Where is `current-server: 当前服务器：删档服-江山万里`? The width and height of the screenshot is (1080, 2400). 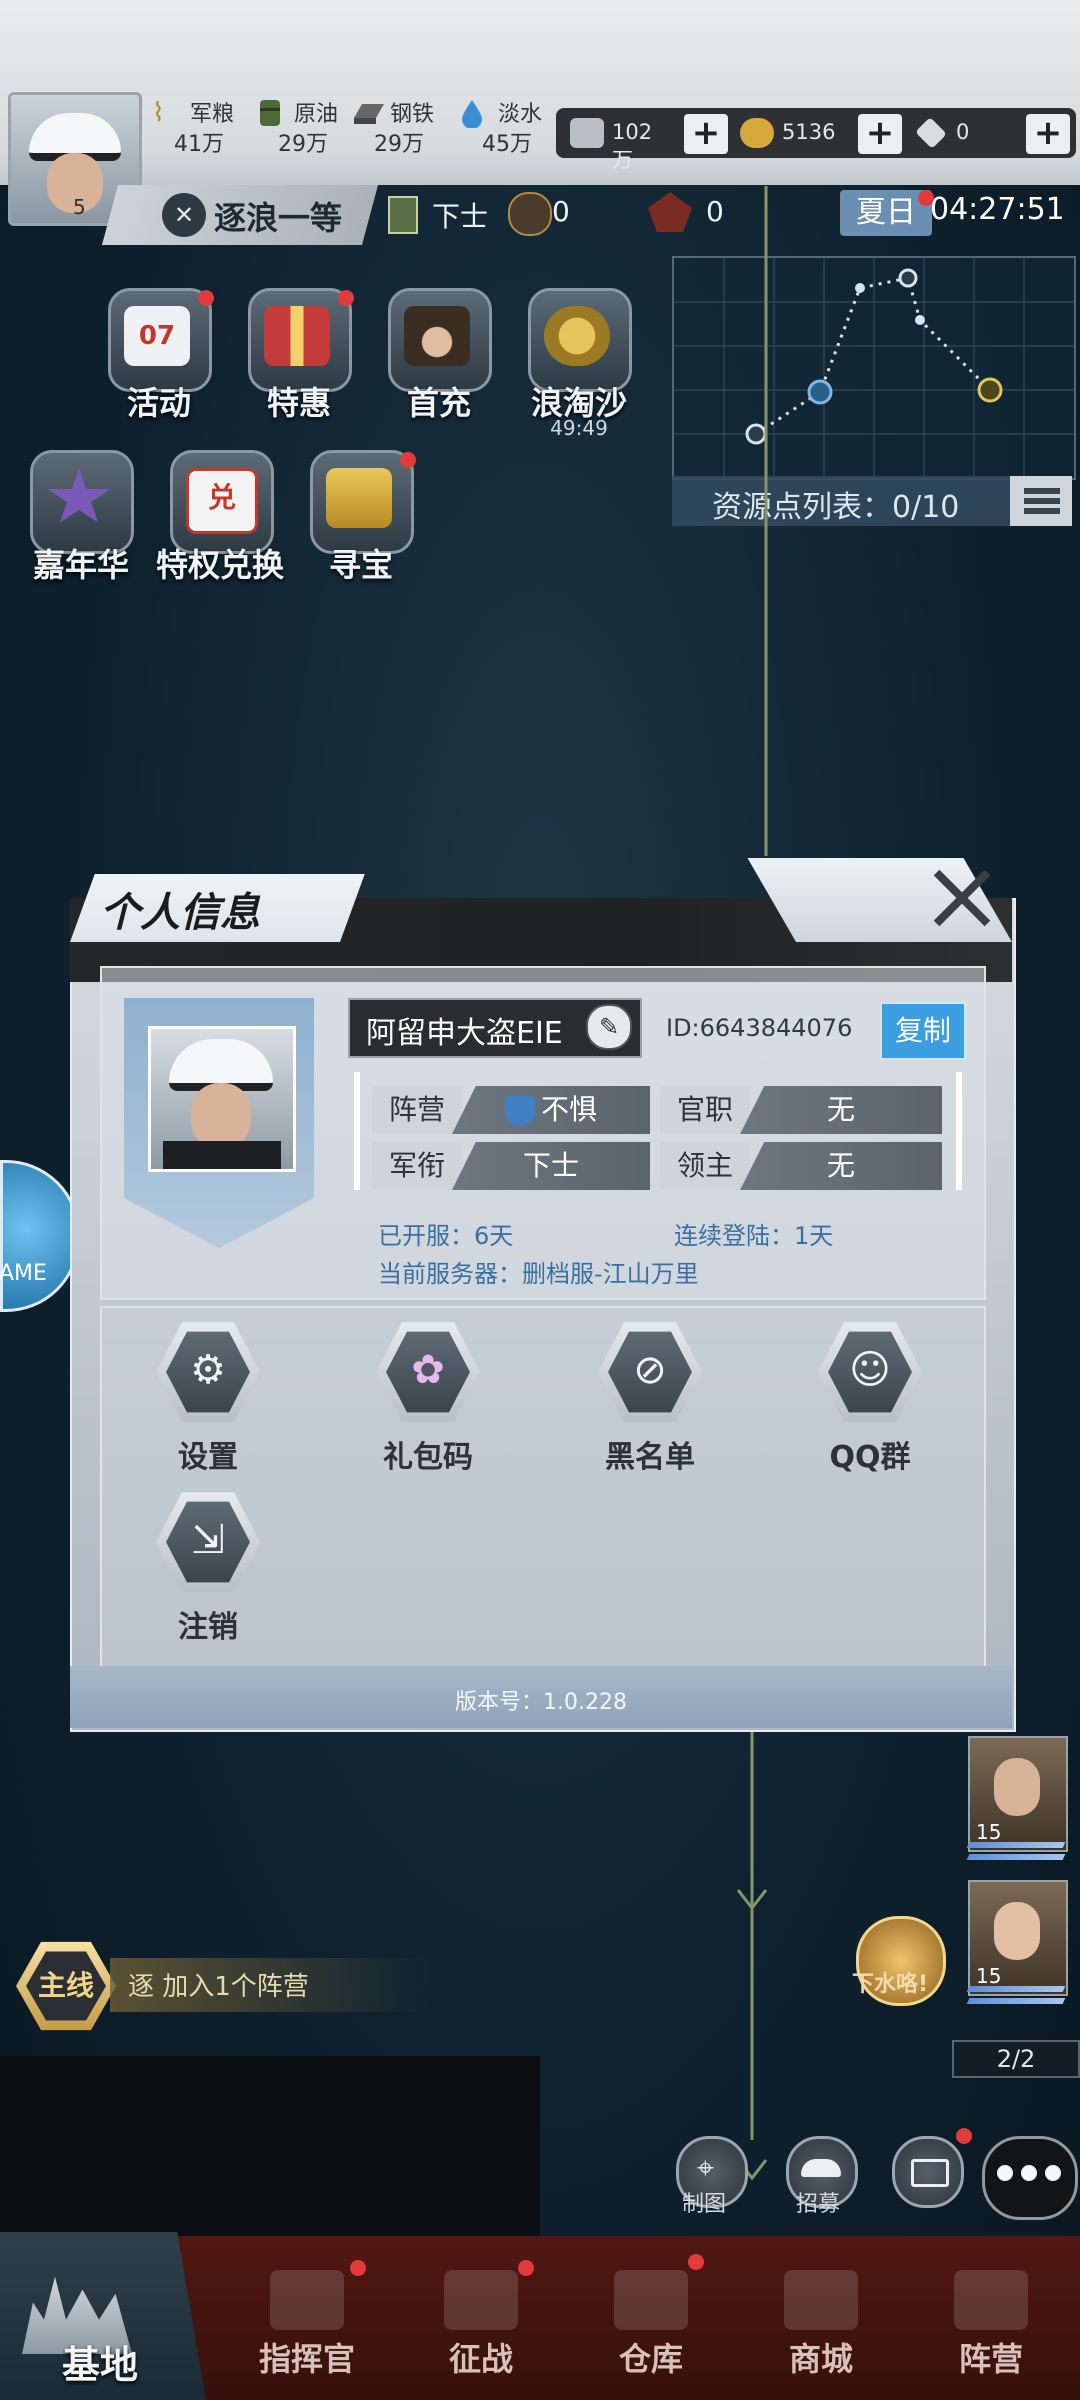
current-server: 当前服务器：删档服-江山万里 is located at coordinates (538, 1274).